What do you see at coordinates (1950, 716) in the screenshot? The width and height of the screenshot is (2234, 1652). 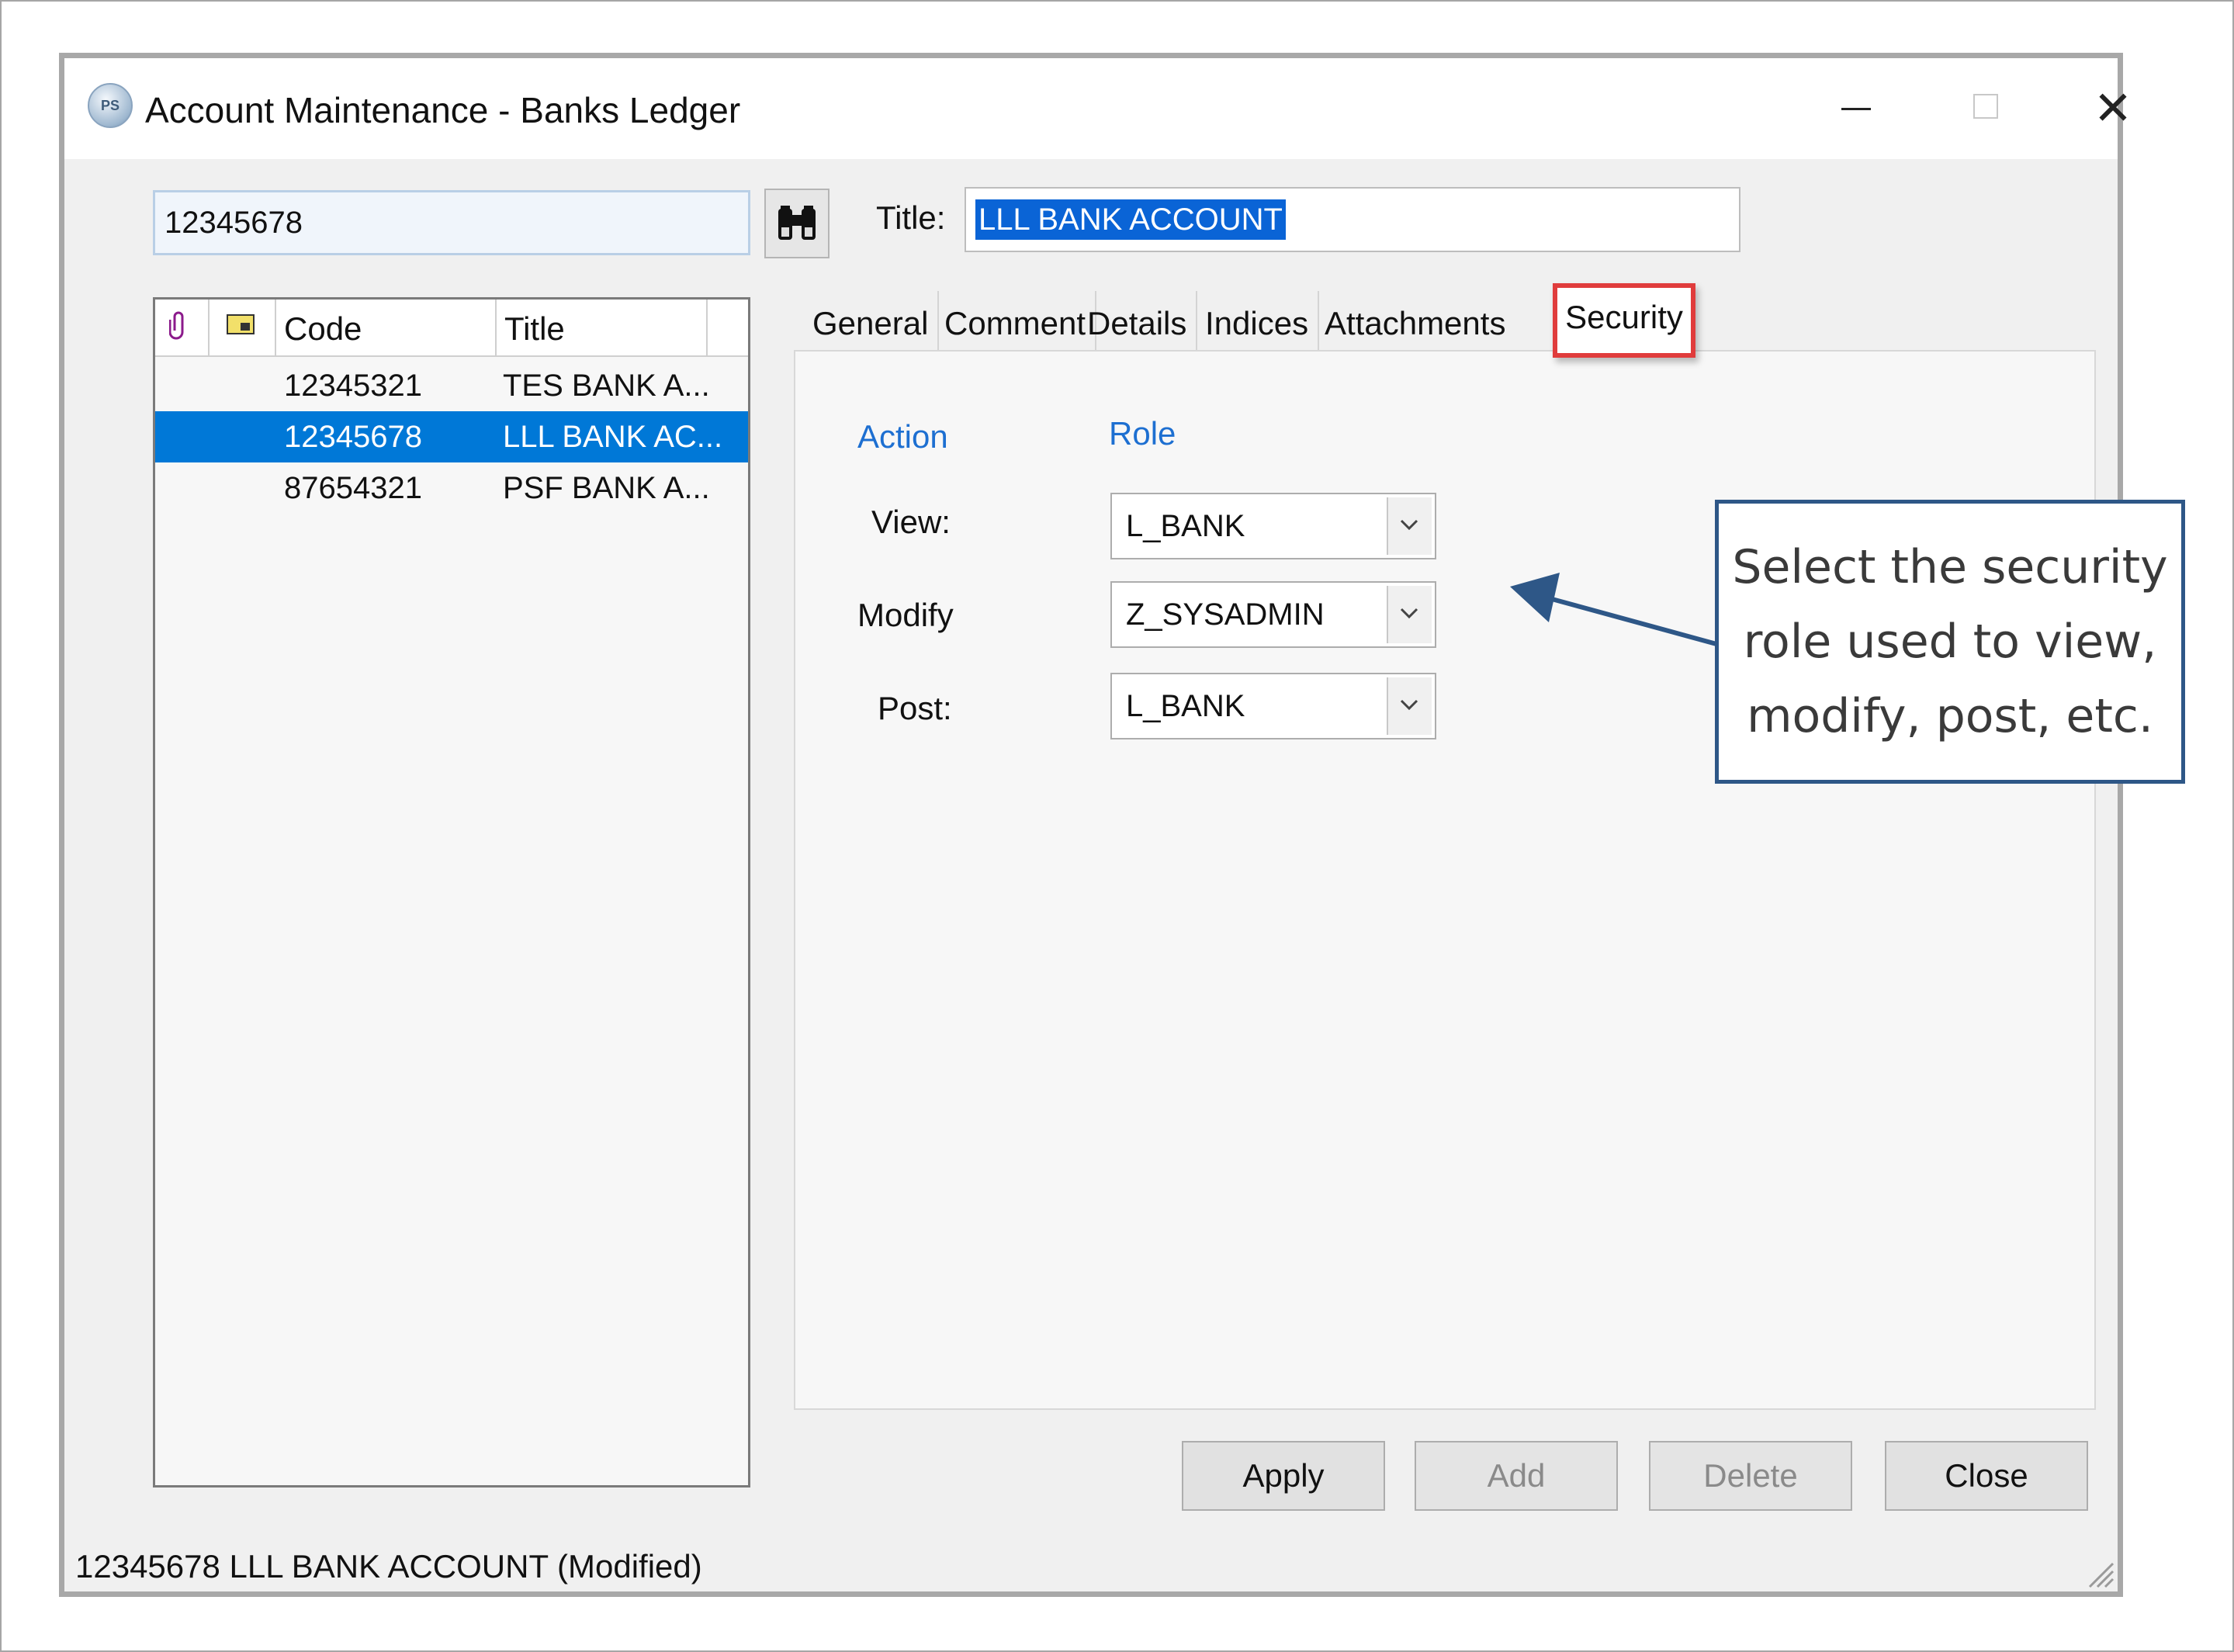 I see `callout-line: modify, post, etc.` at bounding box center [1950, 716].